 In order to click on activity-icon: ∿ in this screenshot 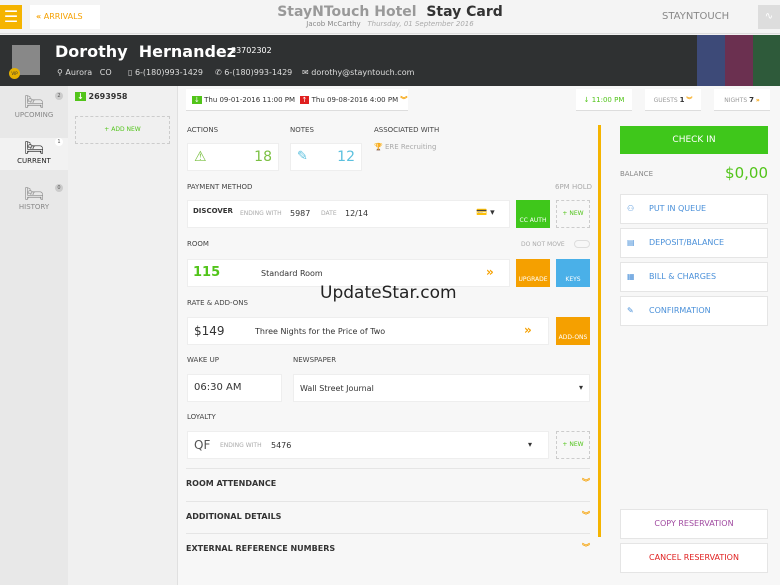, I will do `click(769, 17)`.